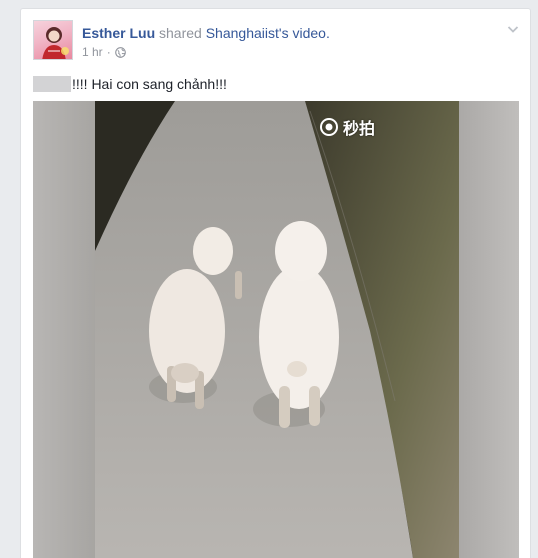 The width and height of the screenshot is (538, 558). Describe the element at coordinates (359, 129) in the screenshot. I see `watermark-text: 秒拍` at that location.